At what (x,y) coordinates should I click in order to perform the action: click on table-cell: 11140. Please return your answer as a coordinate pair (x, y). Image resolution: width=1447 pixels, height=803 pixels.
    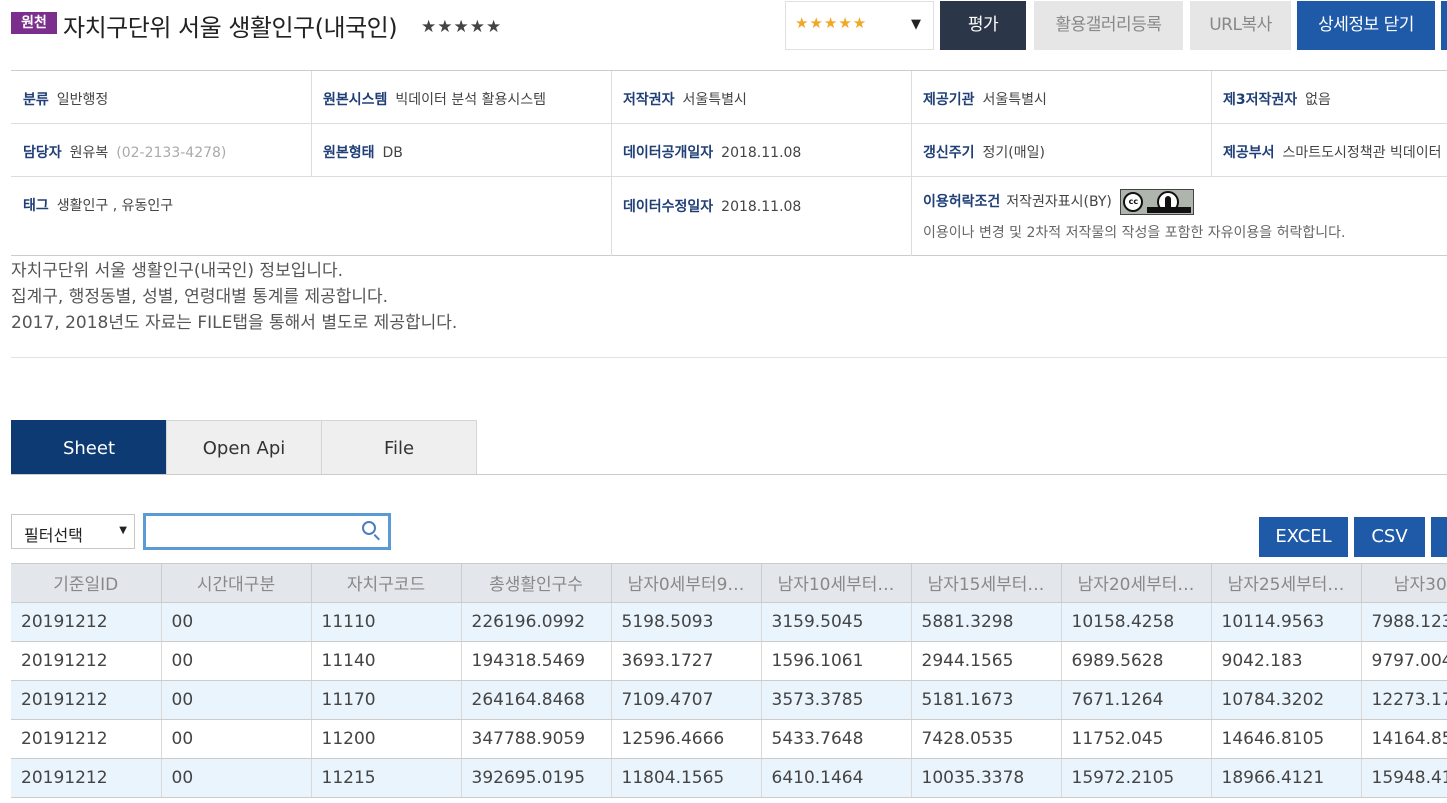
    Looking at the image, I should click on (386, 661).